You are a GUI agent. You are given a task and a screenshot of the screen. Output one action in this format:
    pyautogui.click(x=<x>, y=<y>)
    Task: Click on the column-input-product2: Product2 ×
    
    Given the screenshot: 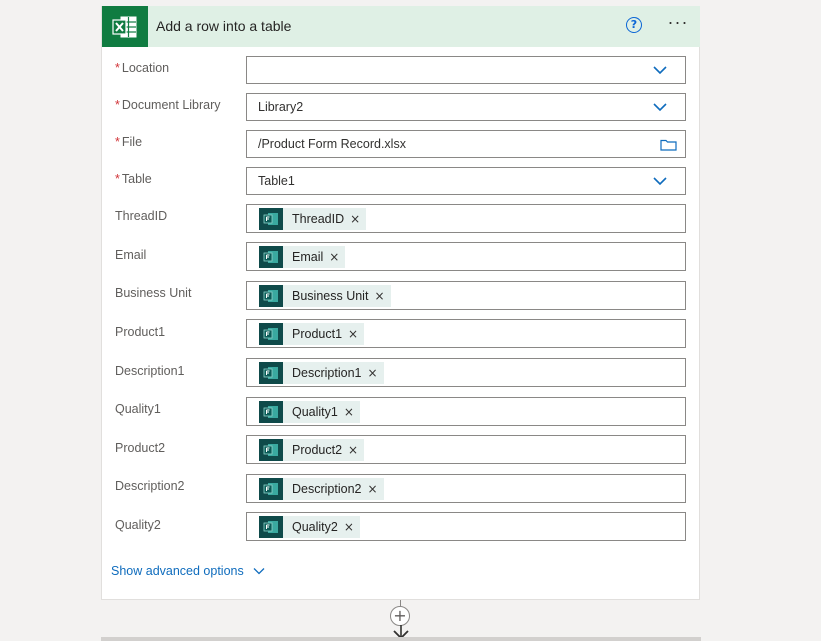 What is the action you would take?
    pyautogui.click(x=466, y=449)
    